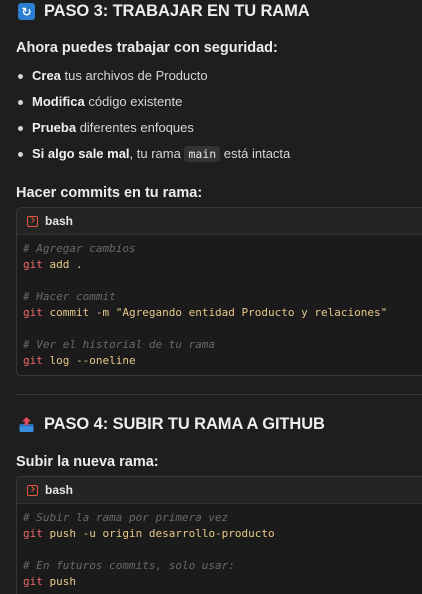  I want to click on step3-title: PASO 3: TRABAJAR EN TU RAMA, so click(177, 11).